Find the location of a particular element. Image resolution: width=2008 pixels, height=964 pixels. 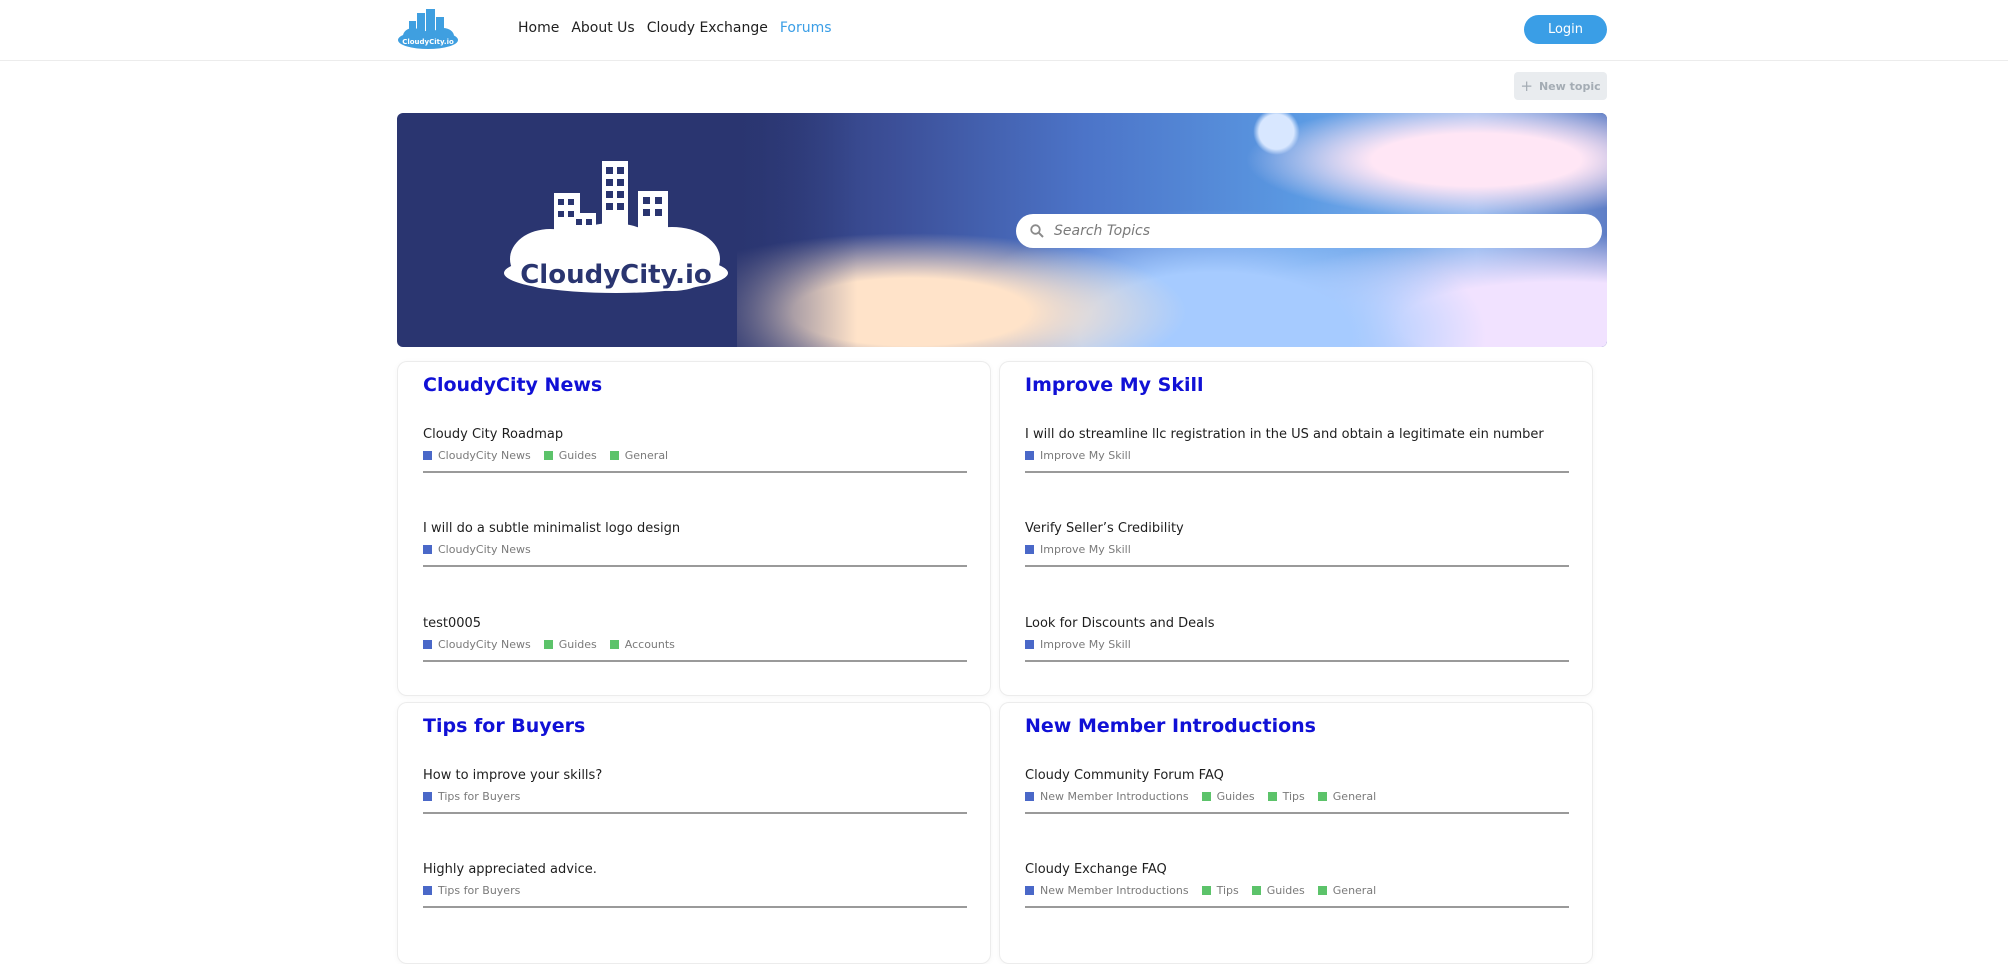

tag-label: Accounts is located at coordinates (649, 644).